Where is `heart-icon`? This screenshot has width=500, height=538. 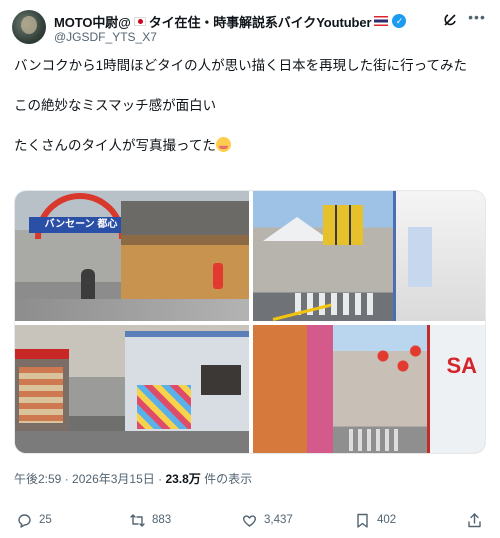 heart-icon is located at coordinates (249, 520).